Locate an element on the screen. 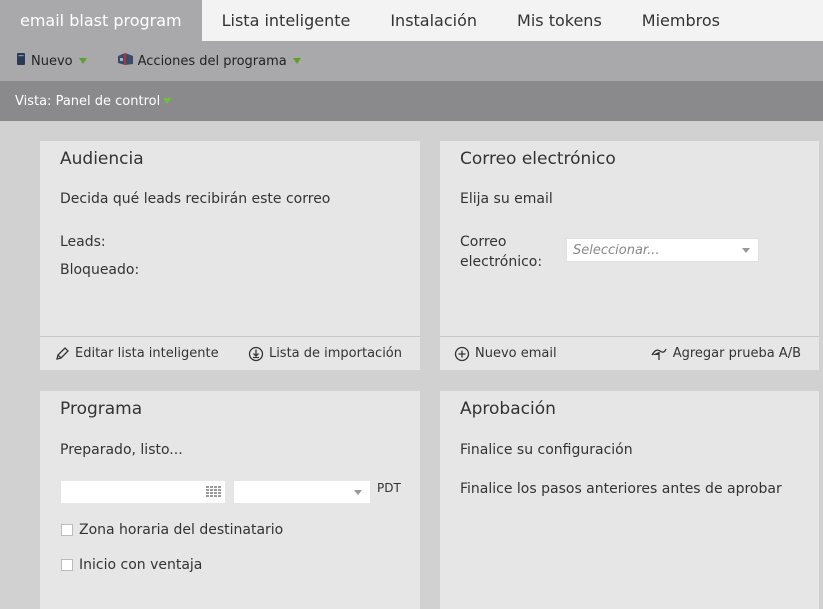 Image resolution: width=823 pixels, height=609 pixels. date-input is located at coordinates (143, 492).